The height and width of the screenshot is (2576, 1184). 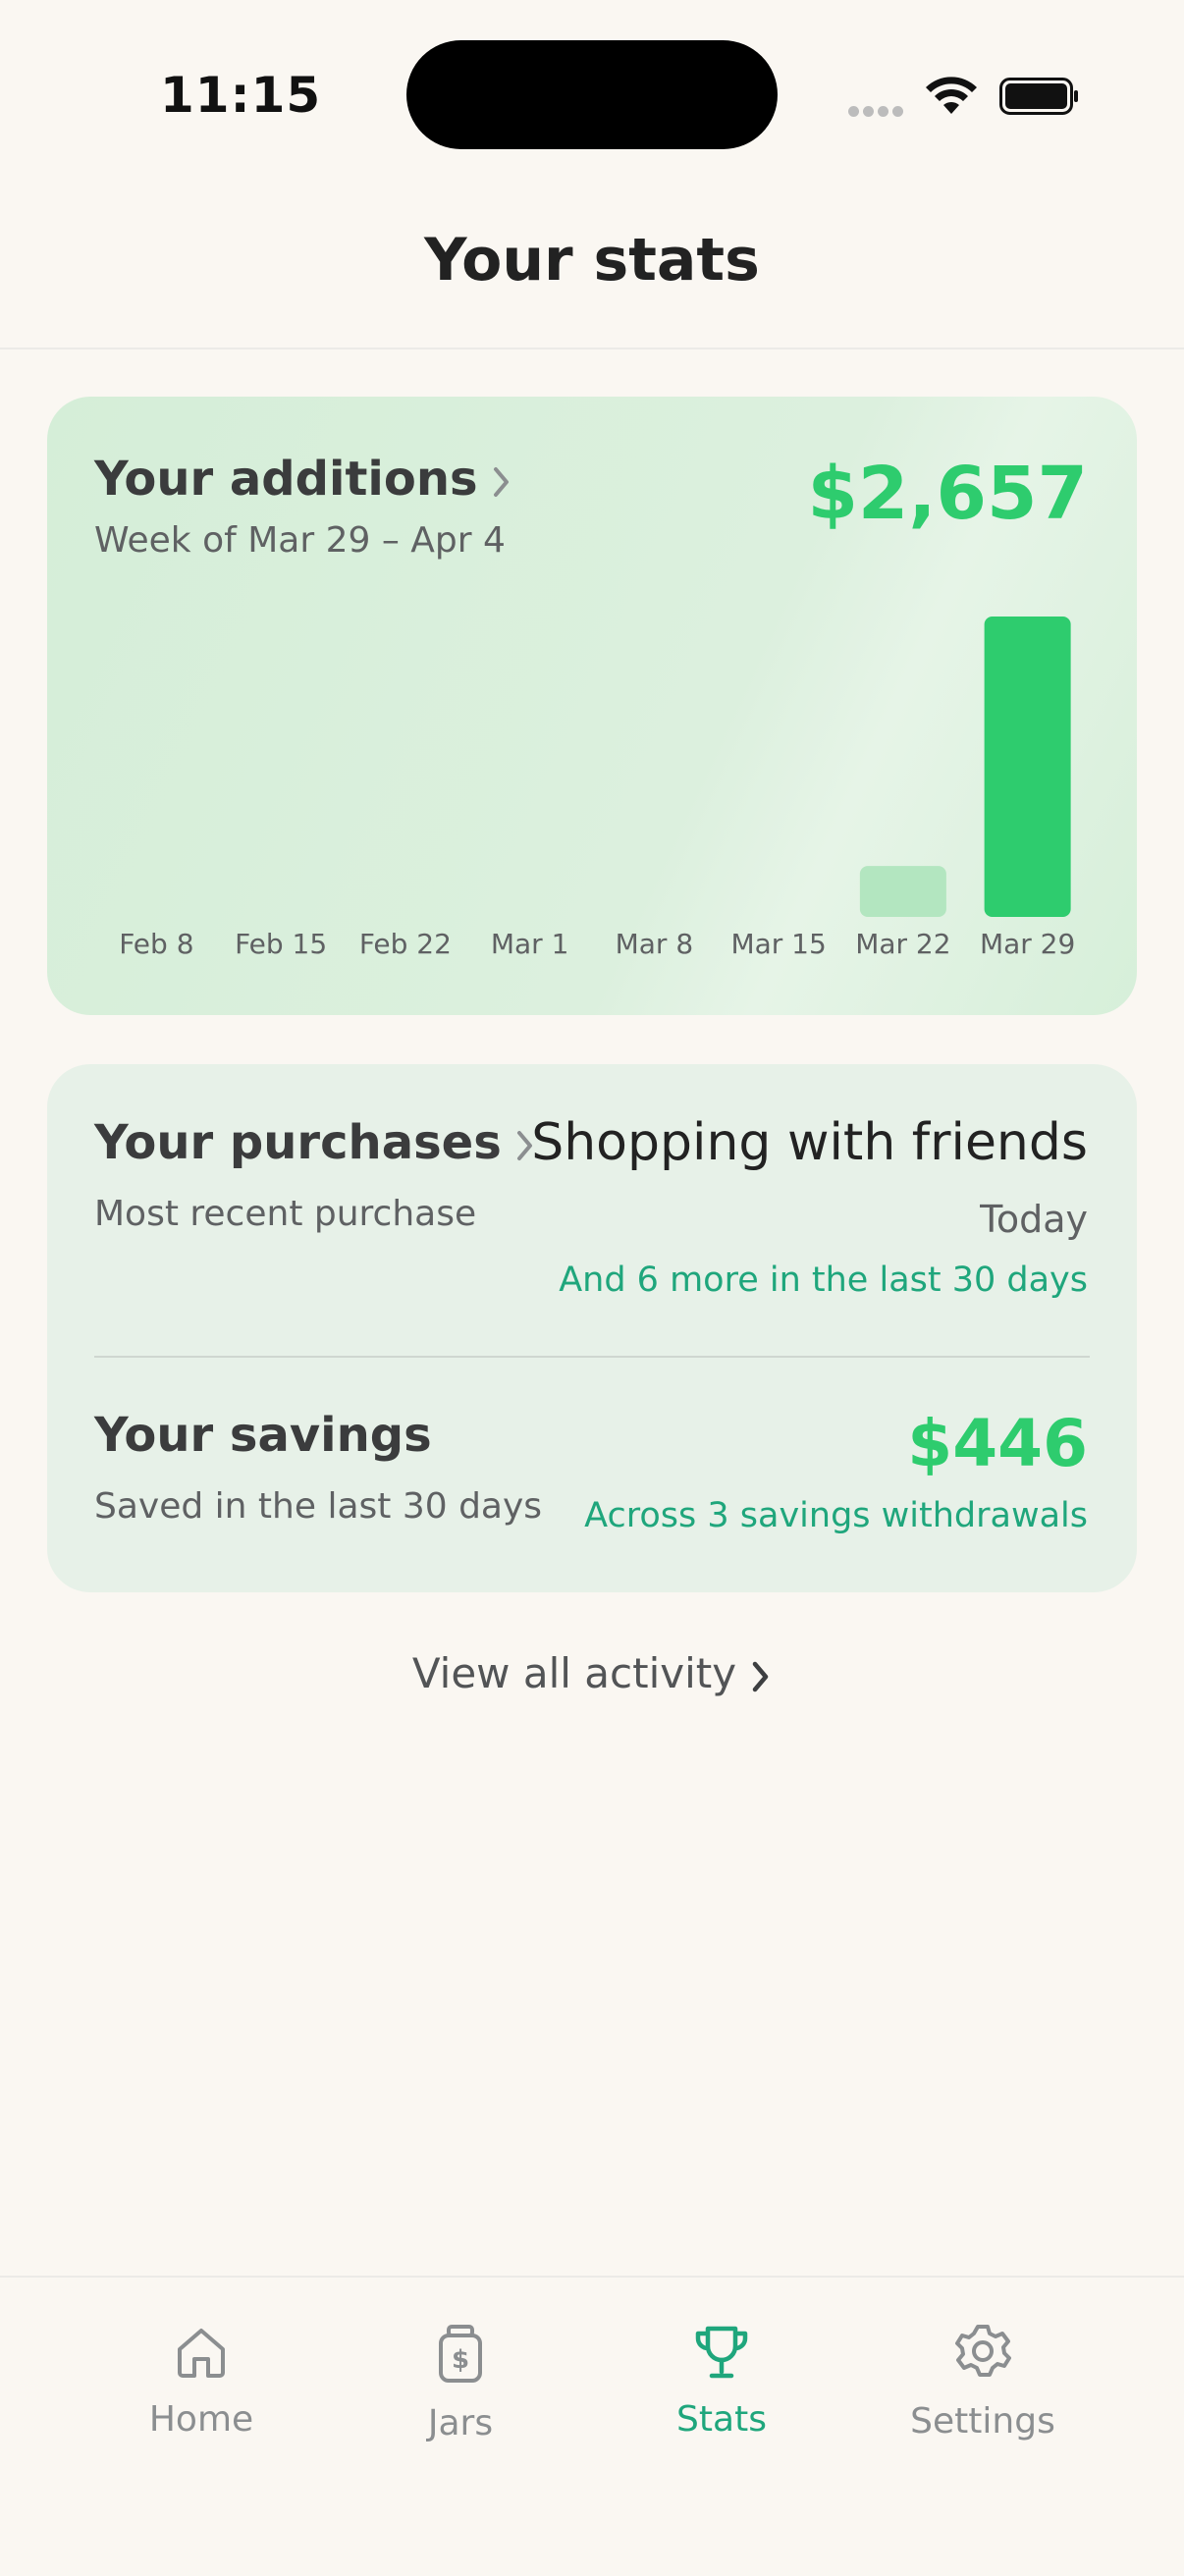 What do you see at coordinates (263, 1435) in the screenshot?
I see `savings-title: Your savings` at bounding box center [263, 1435].